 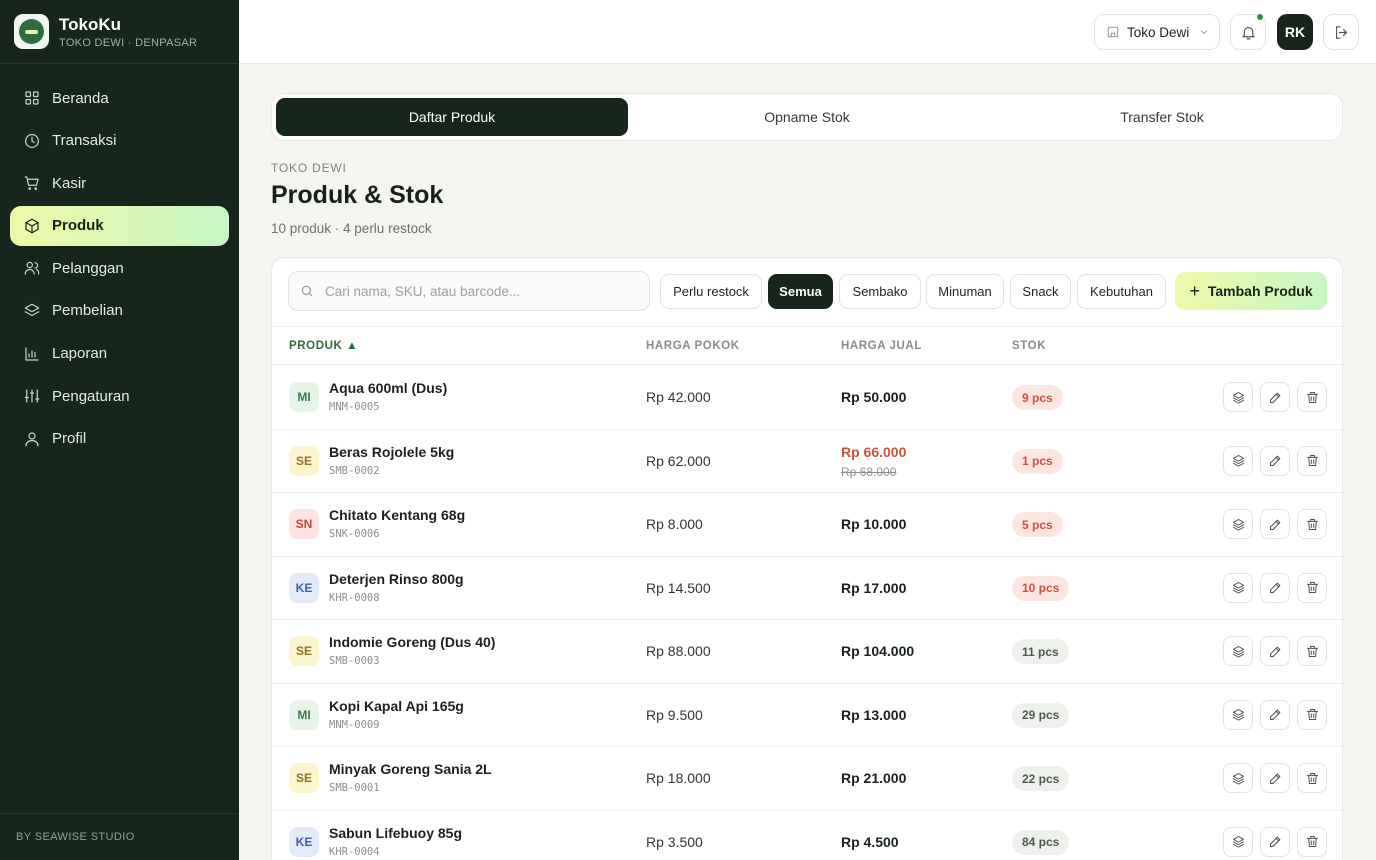 I want to click on filter-chip-sembako: Sembako, so click(x=880, y=291).